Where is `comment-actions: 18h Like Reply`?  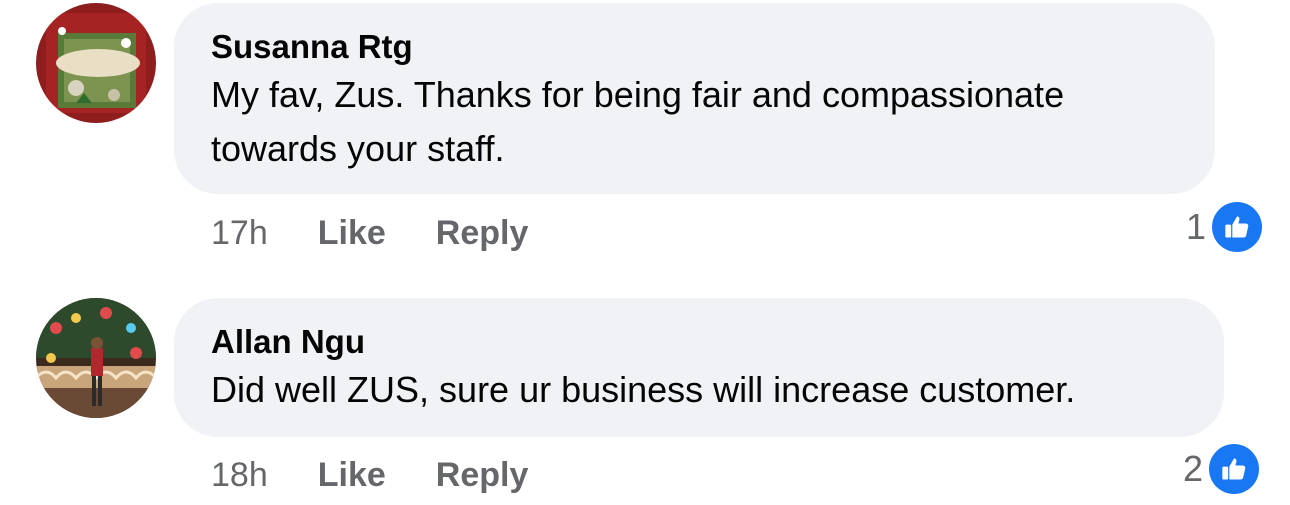
comment-actions: 18h Like Reply is located at coordinates (369, 475).